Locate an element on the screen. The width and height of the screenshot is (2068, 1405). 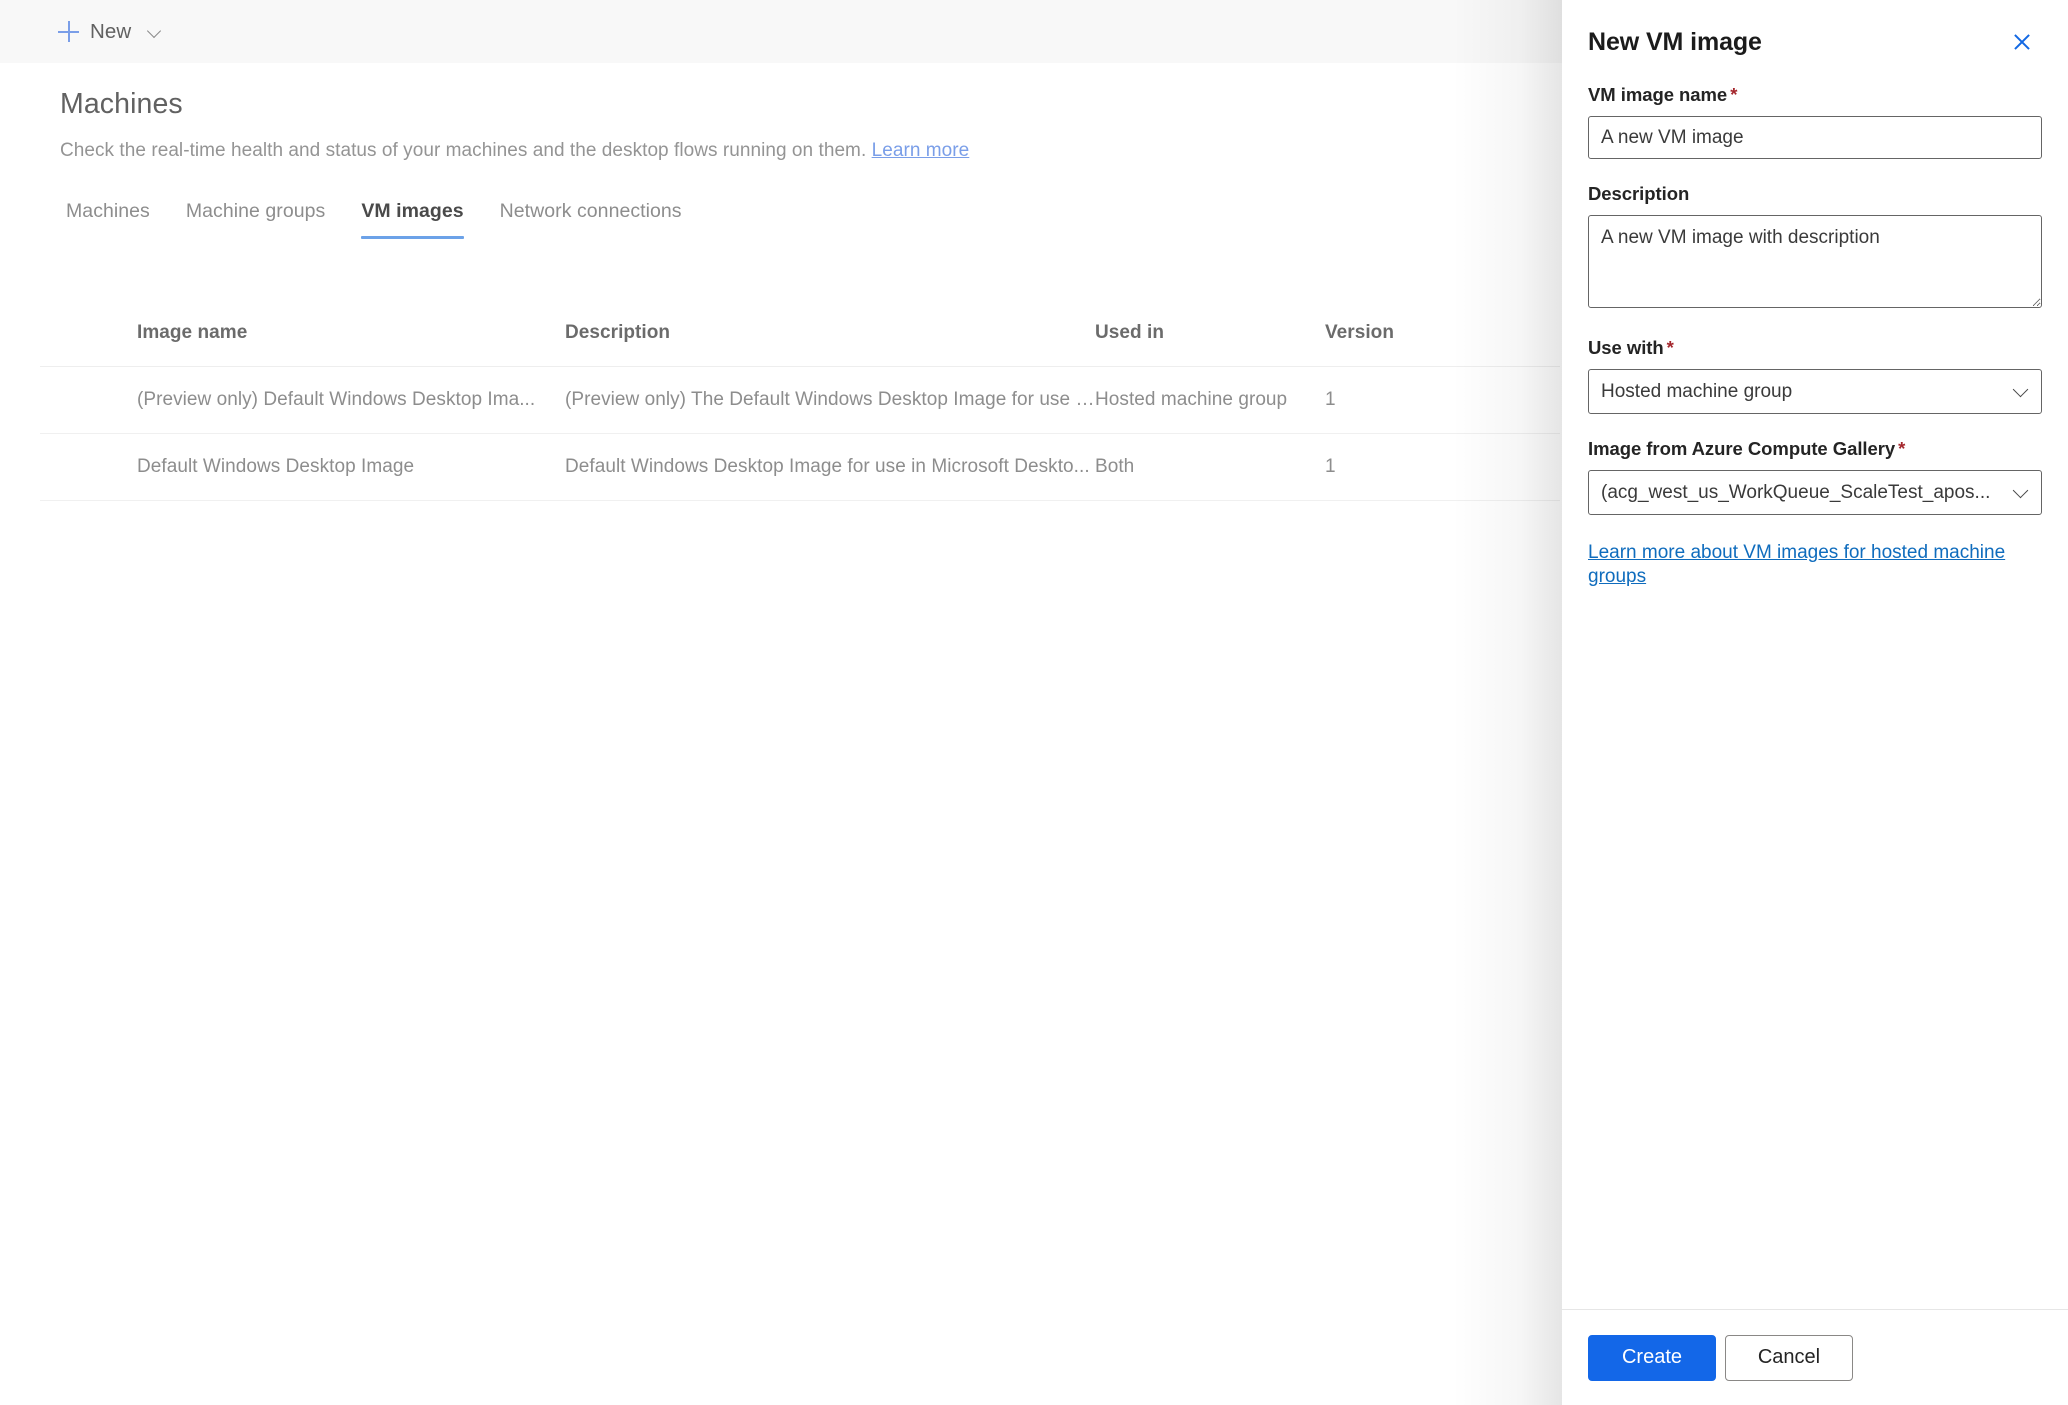
tab-network-connections: Network connections is located at coordinates (591, 219).